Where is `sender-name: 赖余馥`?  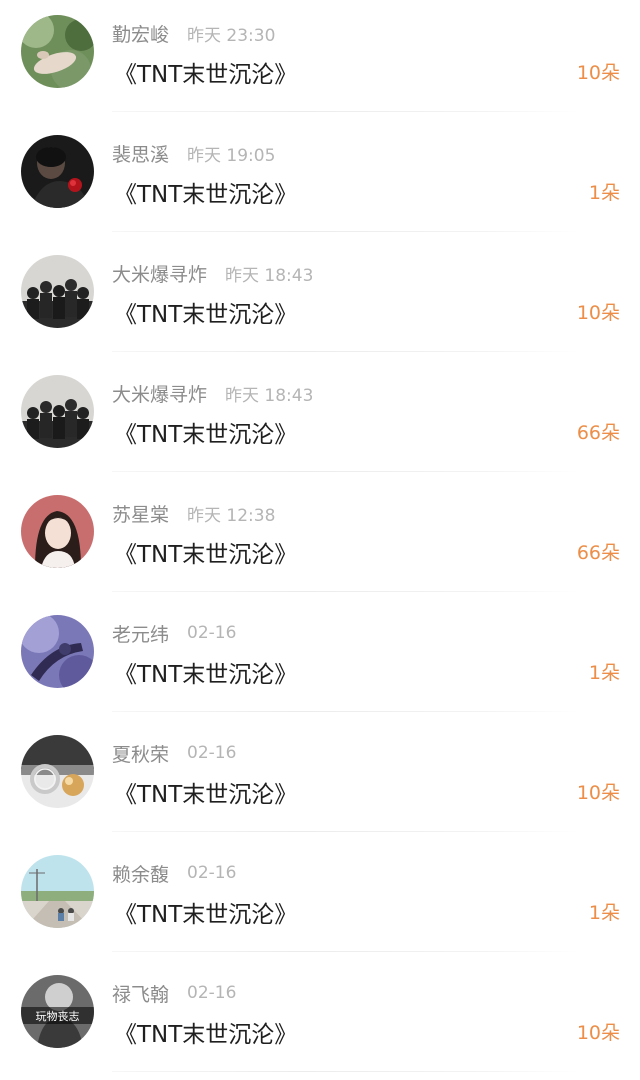 sender-name: 赖余馥 is located at coordinates (140, 873).